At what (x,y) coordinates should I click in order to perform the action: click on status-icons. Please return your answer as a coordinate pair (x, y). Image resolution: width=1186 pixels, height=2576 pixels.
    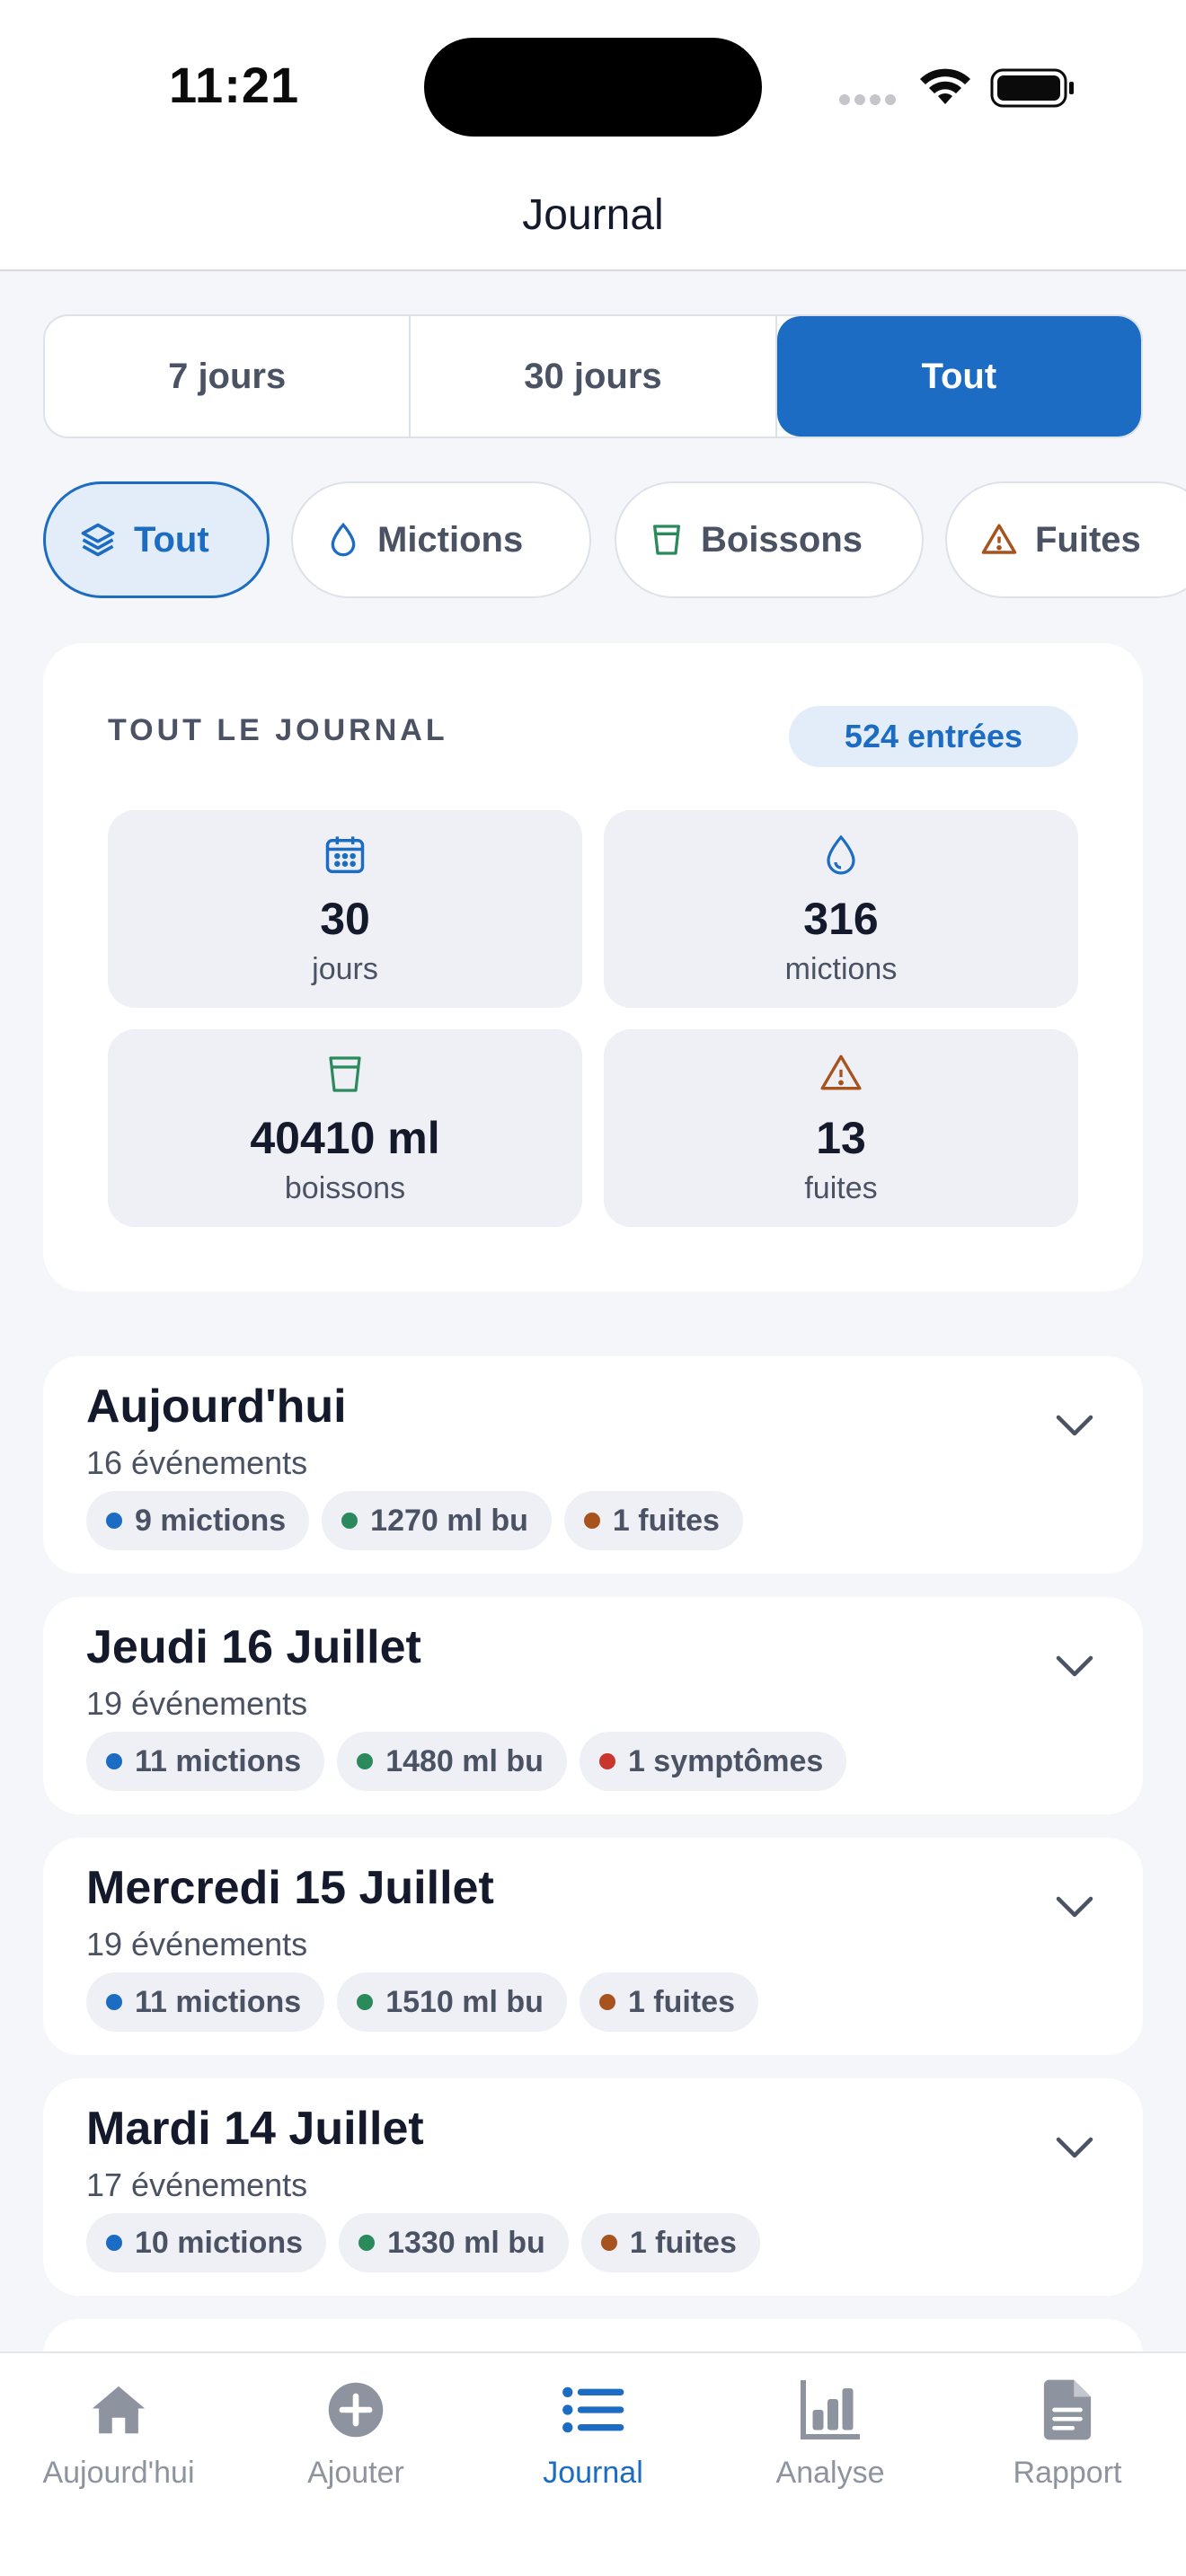
    Looking at the image, I should click on (957, 88).